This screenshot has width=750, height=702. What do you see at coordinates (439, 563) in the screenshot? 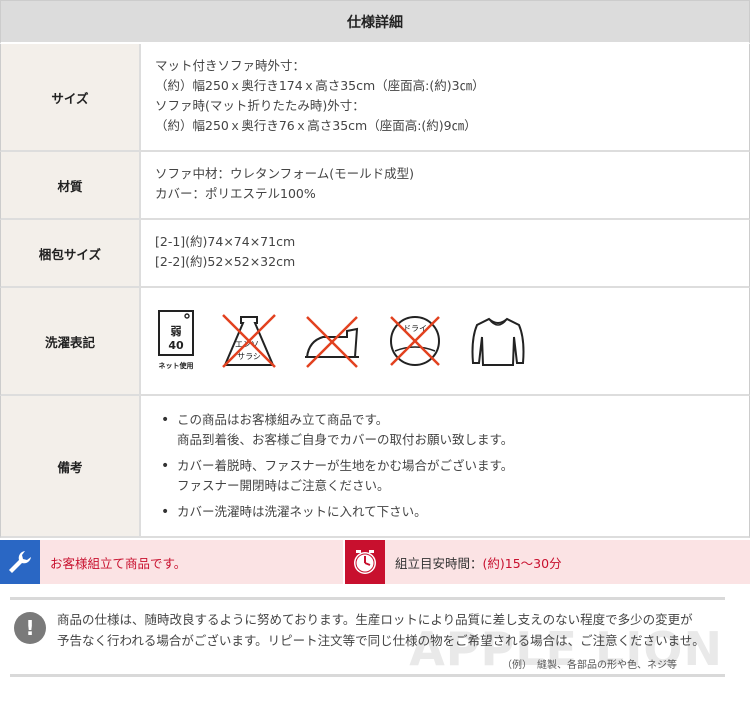
I see `time-label: 組立目安時間：` at bounding box center [439, 563].